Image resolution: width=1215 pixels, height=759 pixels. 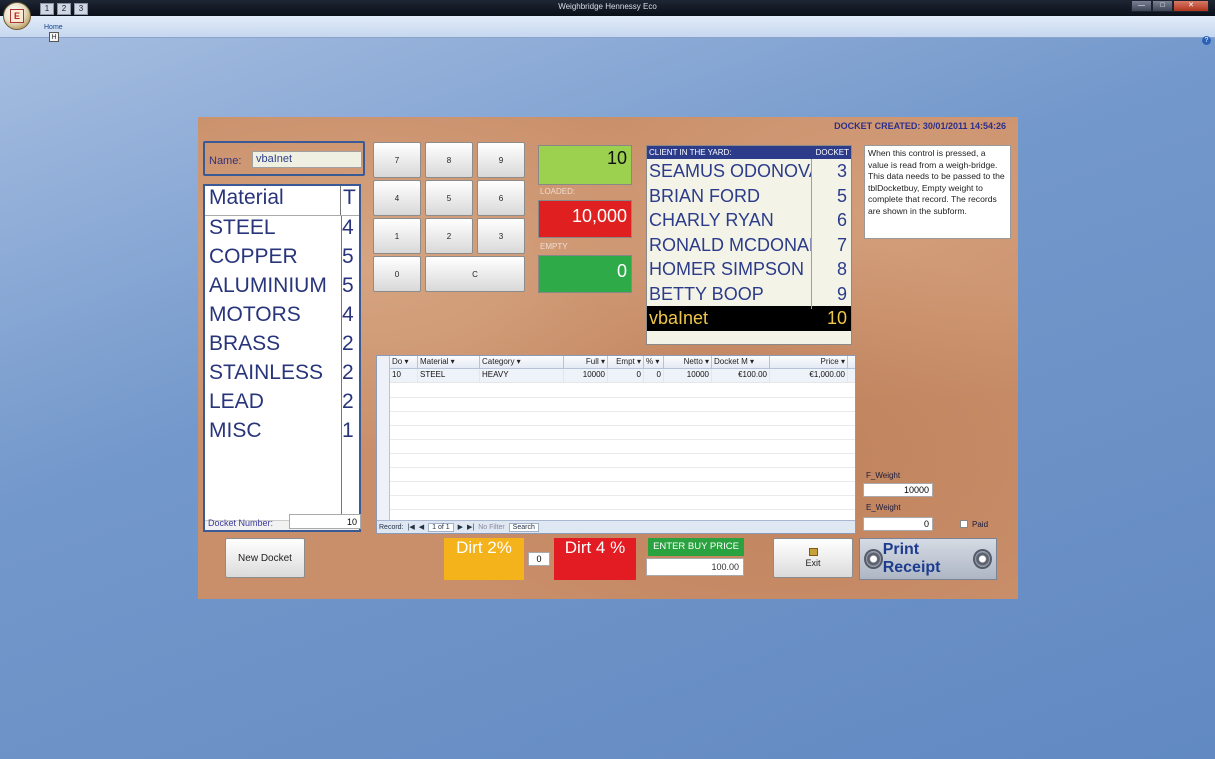 I want to click on list-item: BETTY BOOP 9, so click(x=749, y=294).